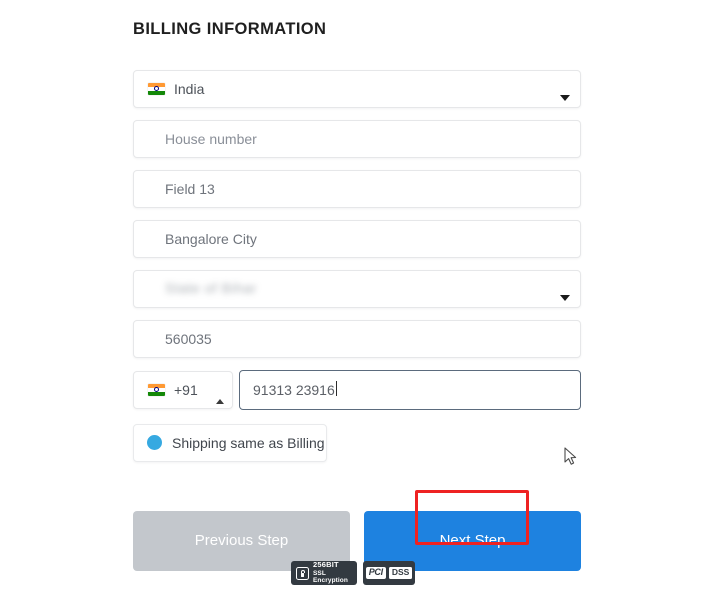  I want to click on lock-icon, so click(302, 573).